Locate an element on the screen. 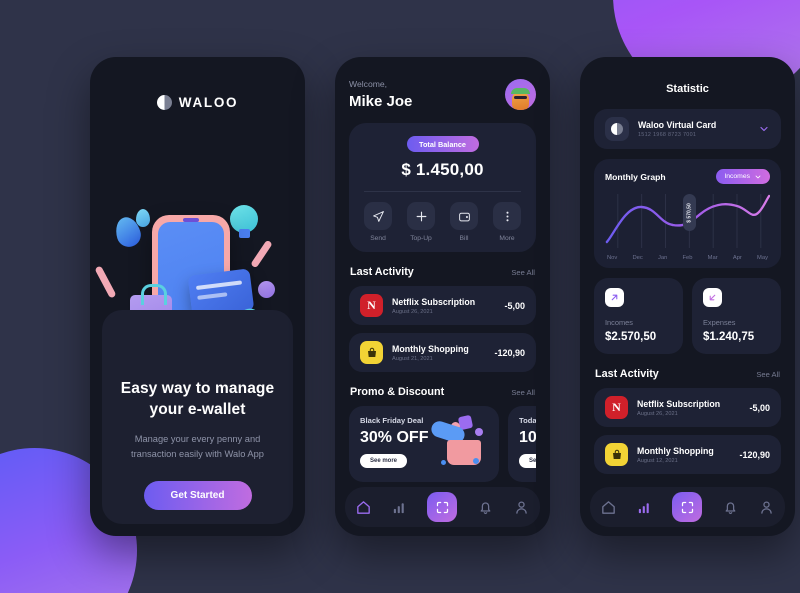  action-bill: Bill is located at coordinates (464, 222).